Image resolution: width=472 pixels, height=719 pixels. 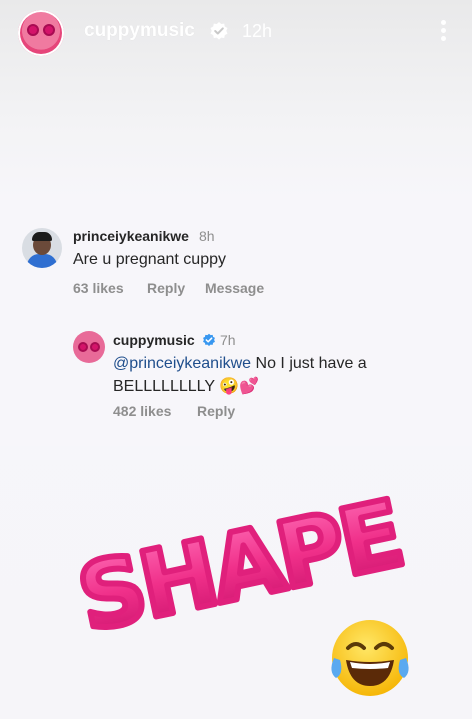 What do you see at coordinates (236, 32) in the screenshot?
I see `story-header: cuppymusic 12h` at bounding box center [236, 32].